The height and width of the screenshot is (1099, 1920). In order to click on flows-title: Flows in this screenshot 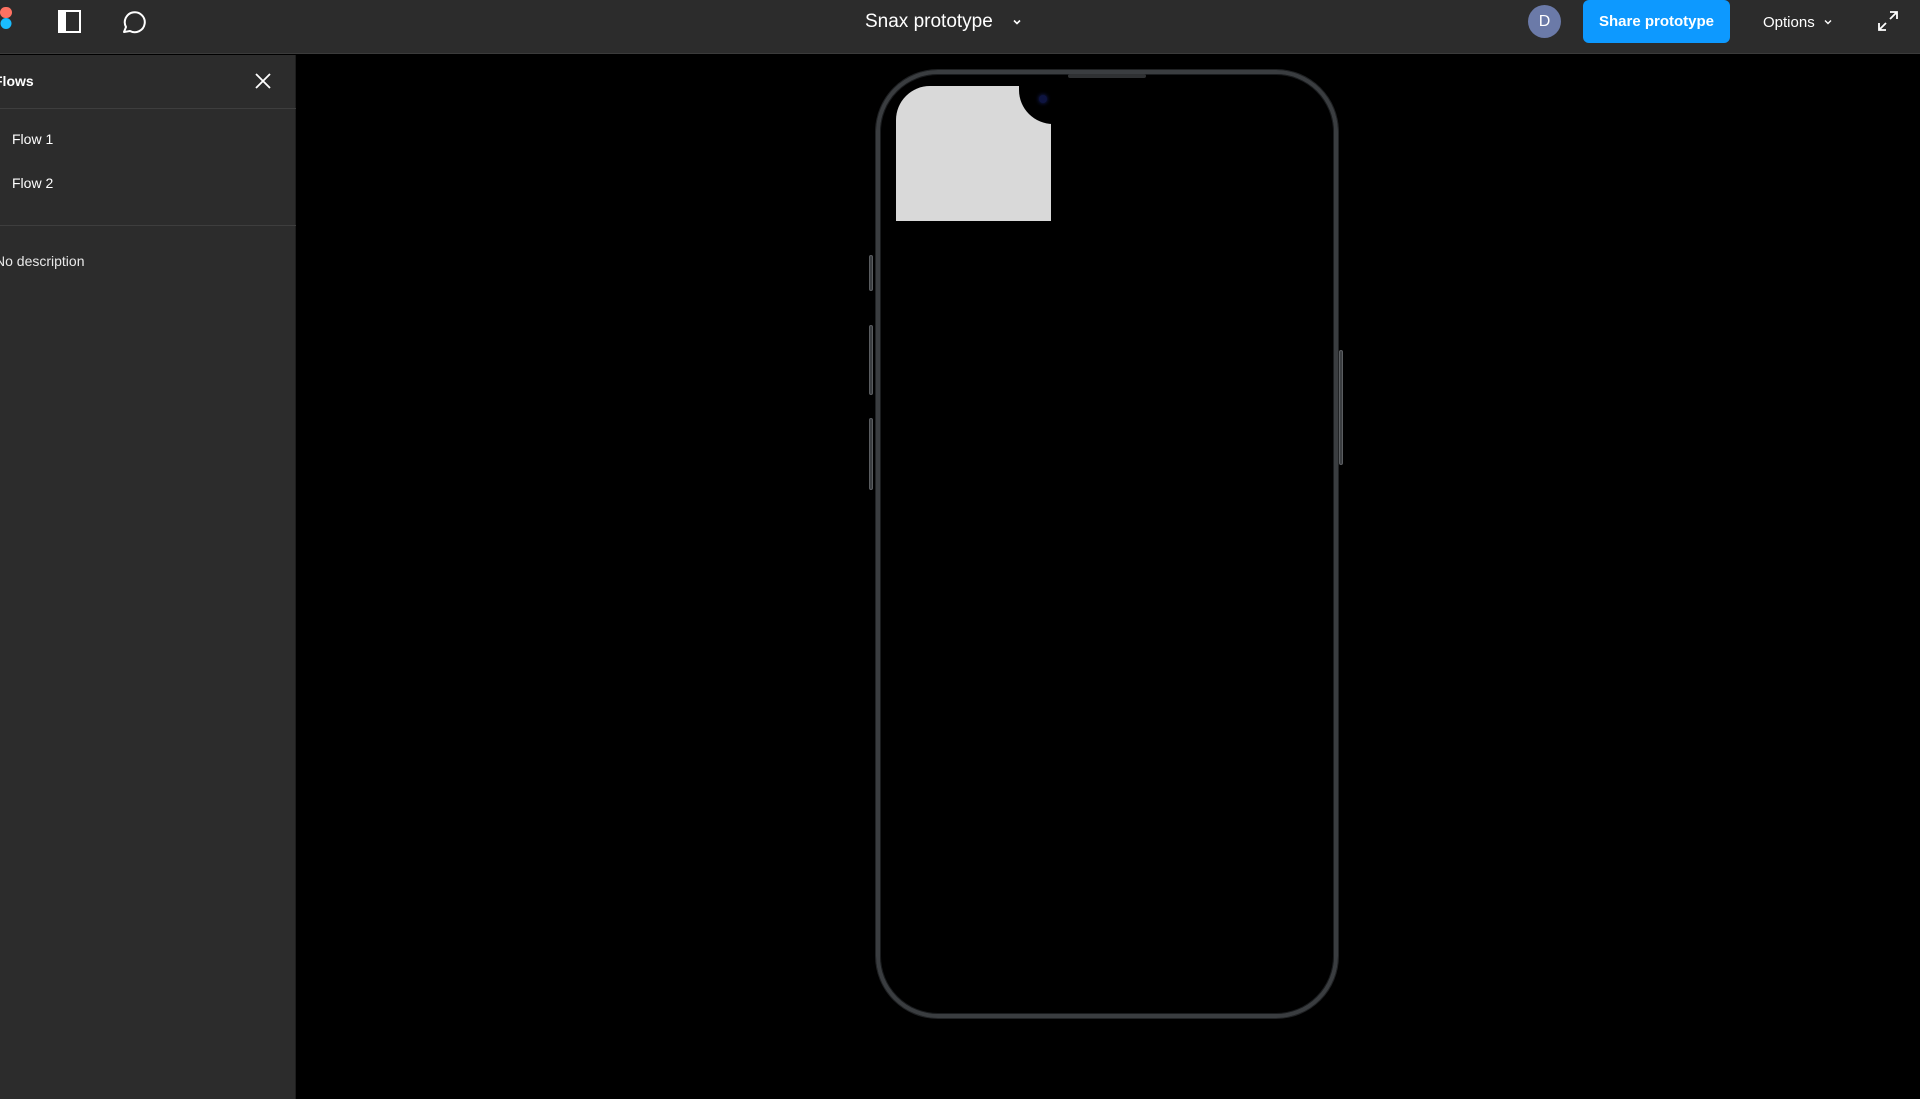, I will do `click(17, 81)`.